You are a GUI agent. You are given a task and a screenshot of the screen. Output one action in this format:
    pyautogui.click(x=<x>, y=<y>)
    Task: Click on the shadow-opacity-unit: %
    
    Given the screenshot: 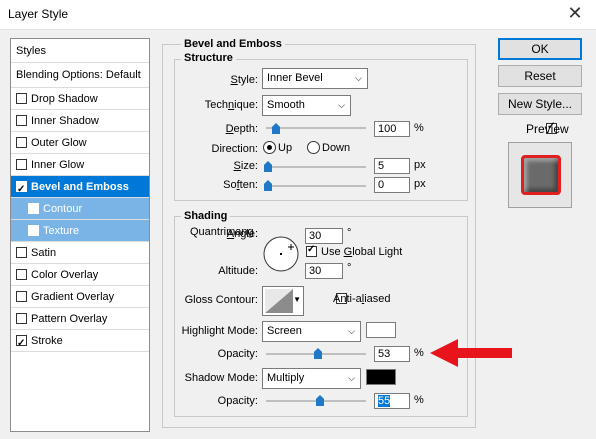 What is the action you would take?
    pyautogui.click(x=419, y=400)
    